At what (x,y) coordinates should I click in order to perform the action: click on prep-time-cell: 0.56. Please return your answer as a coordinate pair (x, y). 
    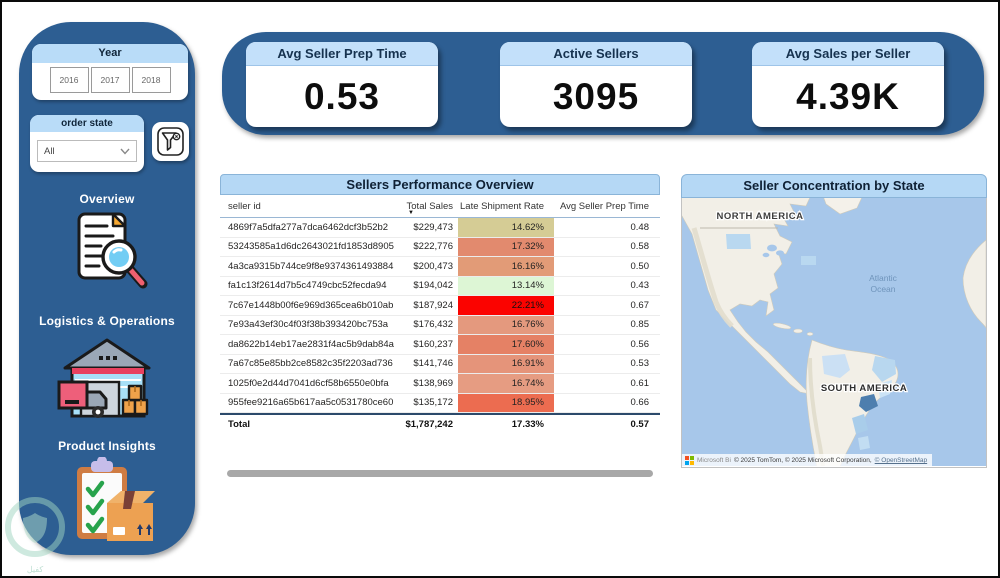
    Looking at the image, I should click on (640, 344).